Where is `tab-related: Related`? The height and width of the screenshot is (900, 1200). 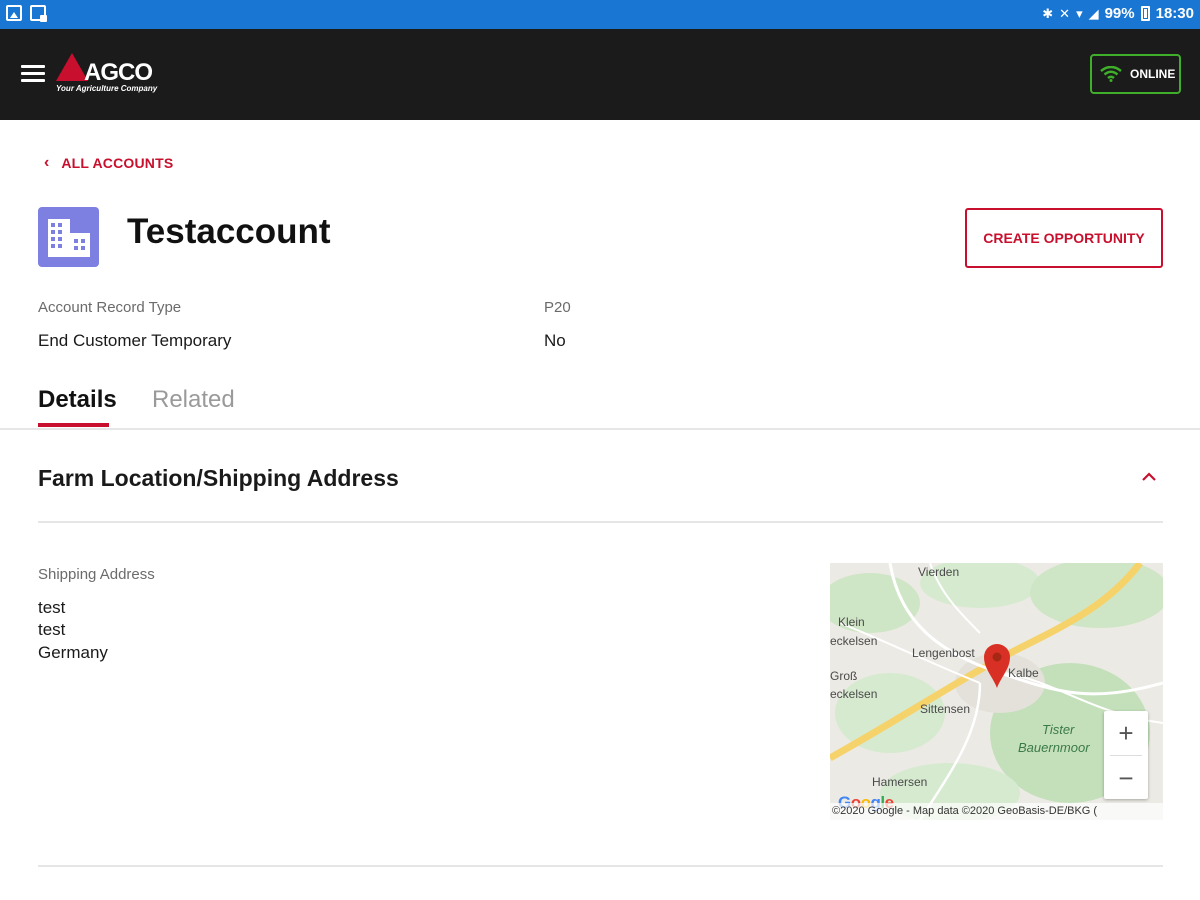 tab-related: Related is located at coordinates (193, 400).